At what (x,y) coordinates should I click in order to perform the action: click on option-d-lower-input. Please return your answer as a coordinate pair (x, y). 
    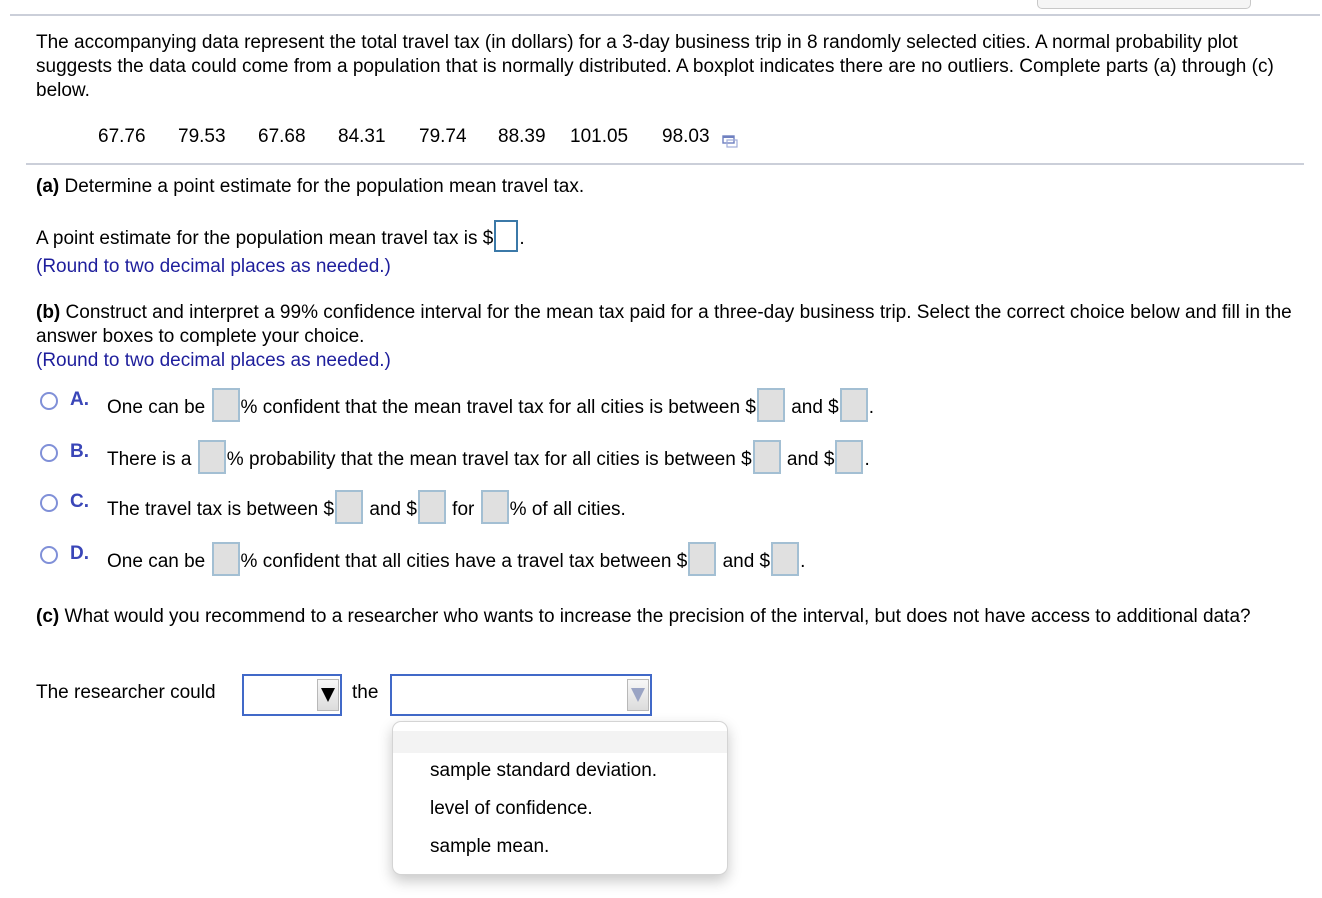
    Looking at the image, I should click on (702, 558).